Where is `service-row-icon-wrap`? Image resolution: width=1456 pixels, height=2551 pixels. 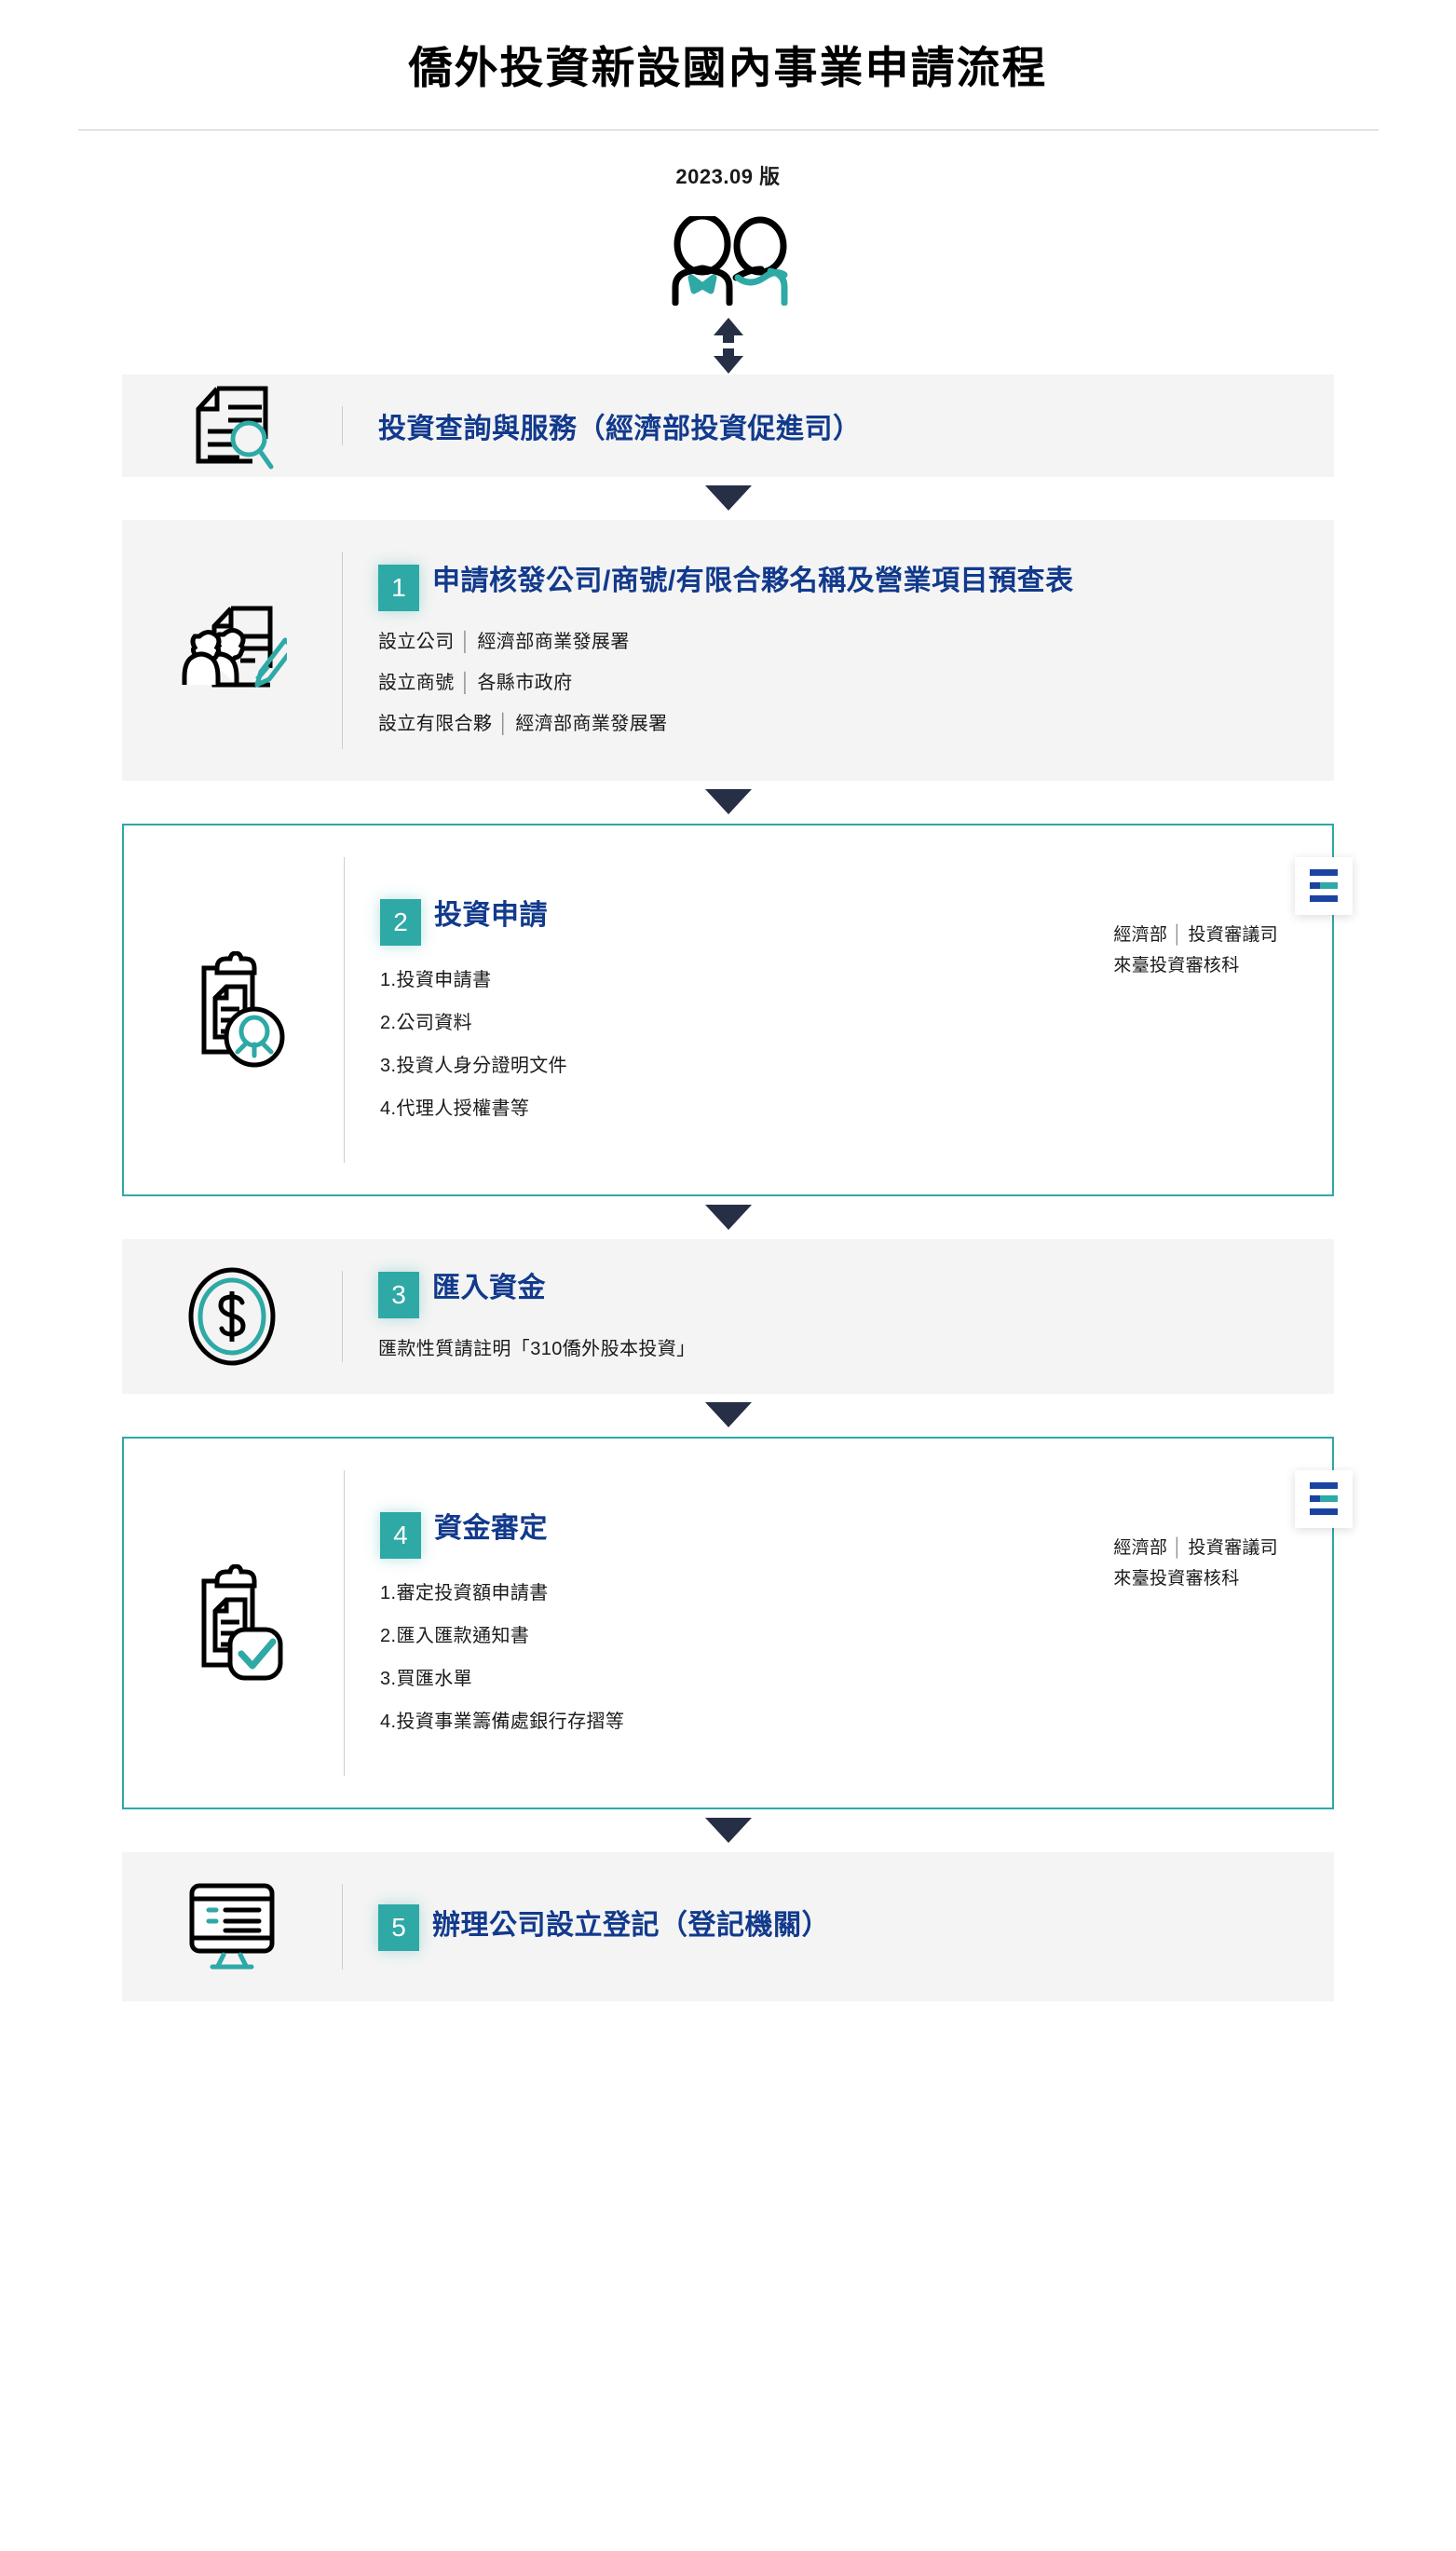 service-row-icon-wrap is located at coordinates (232, 426).